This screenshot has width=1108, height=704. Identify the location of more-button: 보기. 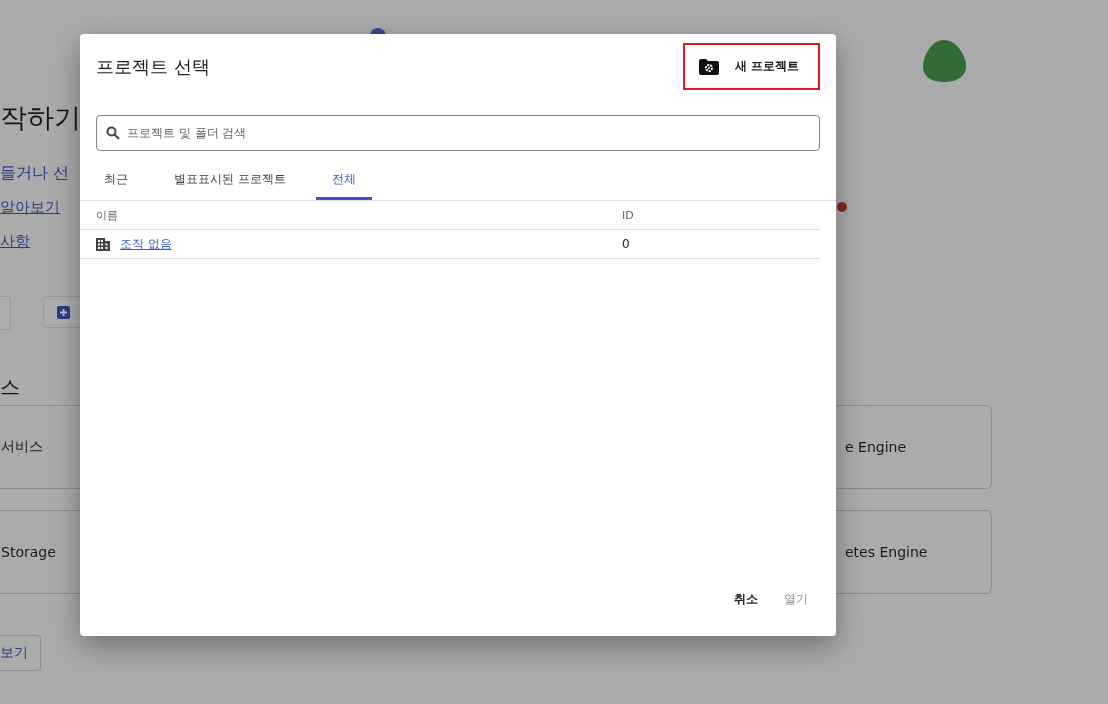
(20, 653).